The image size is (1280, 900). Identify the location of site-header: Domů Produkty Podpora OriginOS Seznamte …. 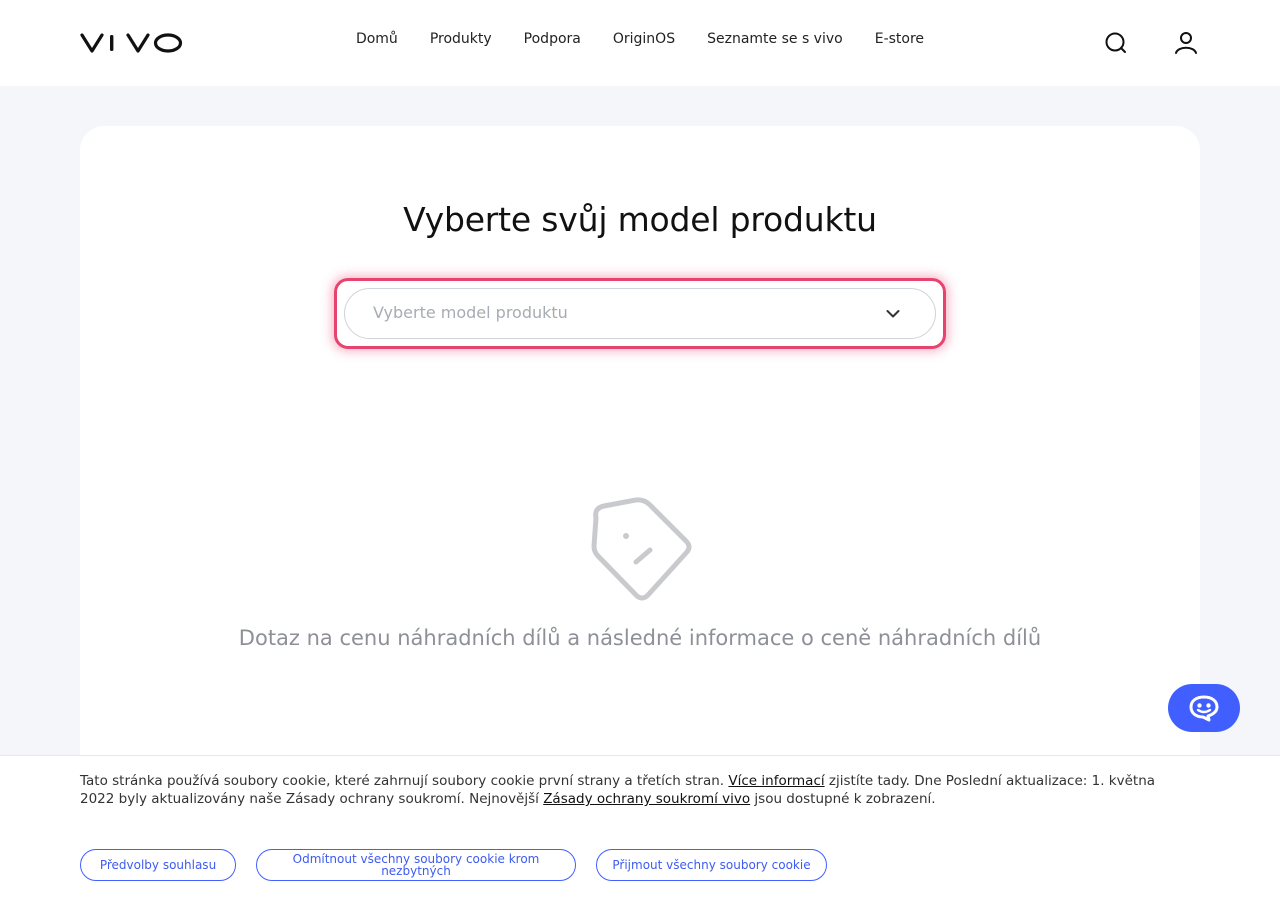
(640, 43).